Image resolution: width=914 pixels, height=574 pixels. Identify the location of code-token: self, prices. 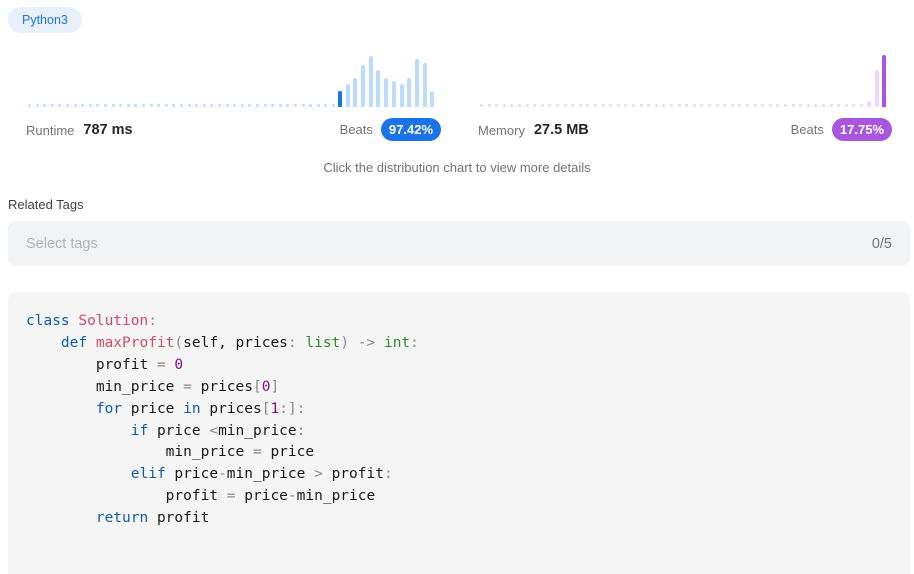
(235, 342).